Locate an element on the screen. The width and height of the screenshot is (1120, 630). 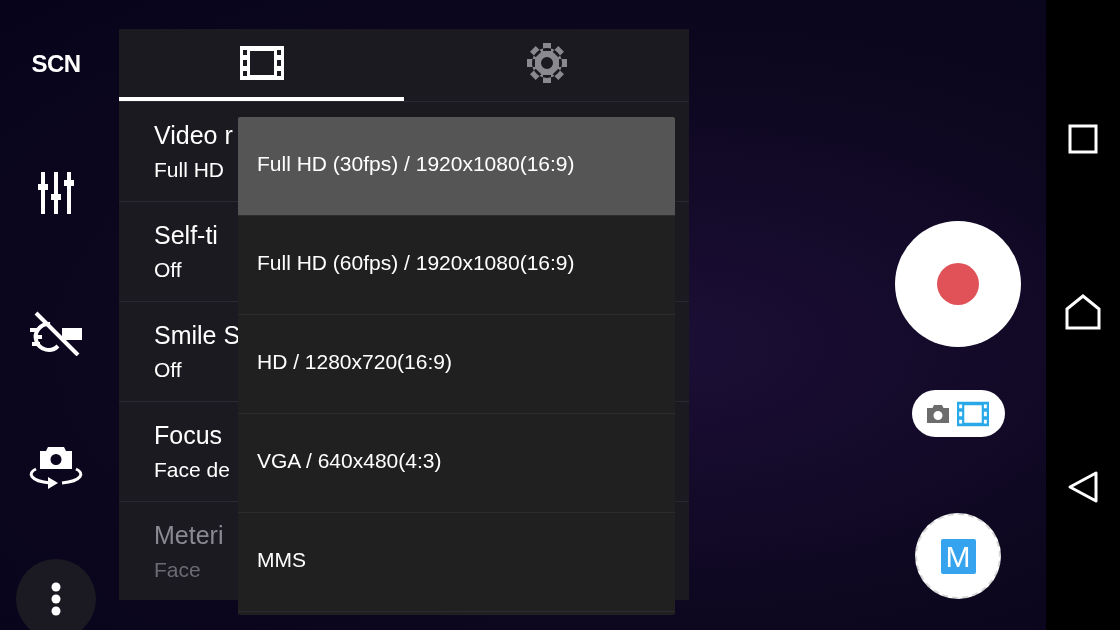
scene-label: SCN is located at coordinates (56, 64).